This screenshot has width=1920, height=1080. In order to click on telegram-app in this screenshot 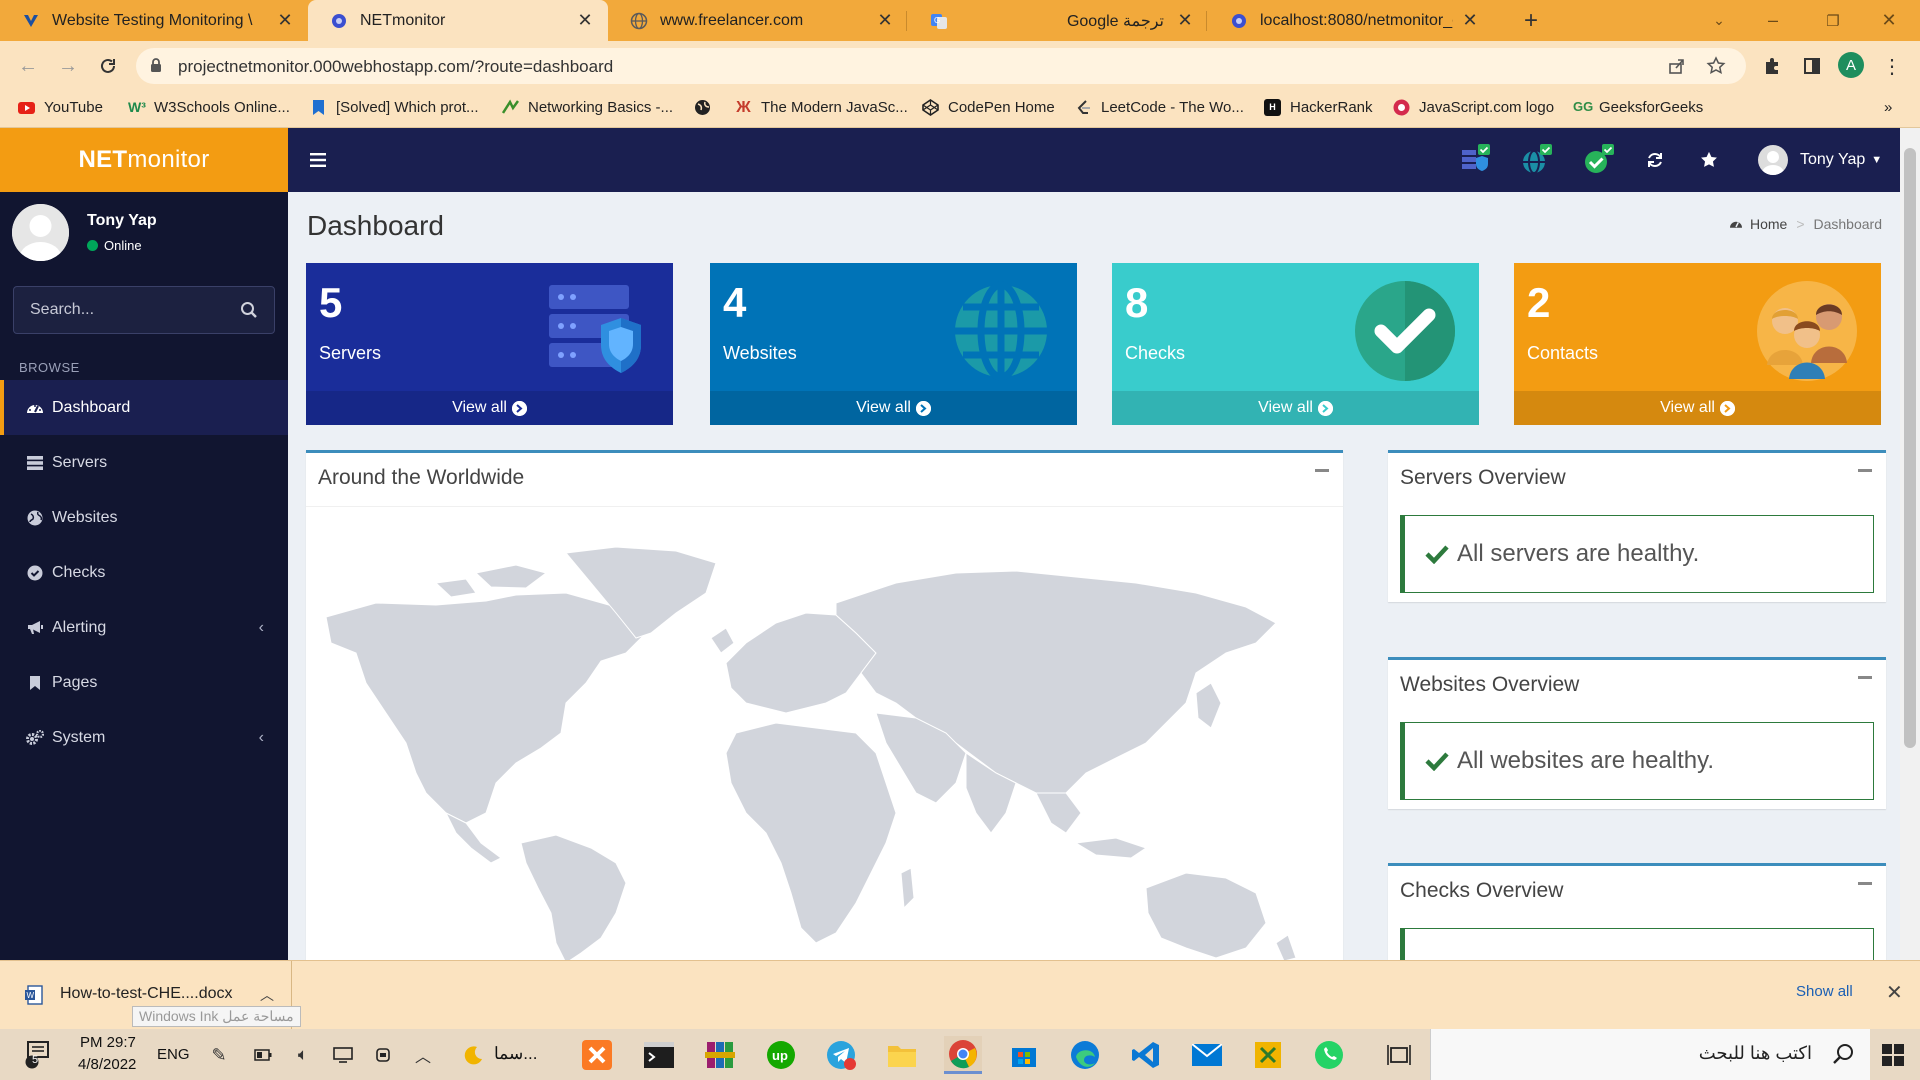, I will do `click(841, 1055)`.